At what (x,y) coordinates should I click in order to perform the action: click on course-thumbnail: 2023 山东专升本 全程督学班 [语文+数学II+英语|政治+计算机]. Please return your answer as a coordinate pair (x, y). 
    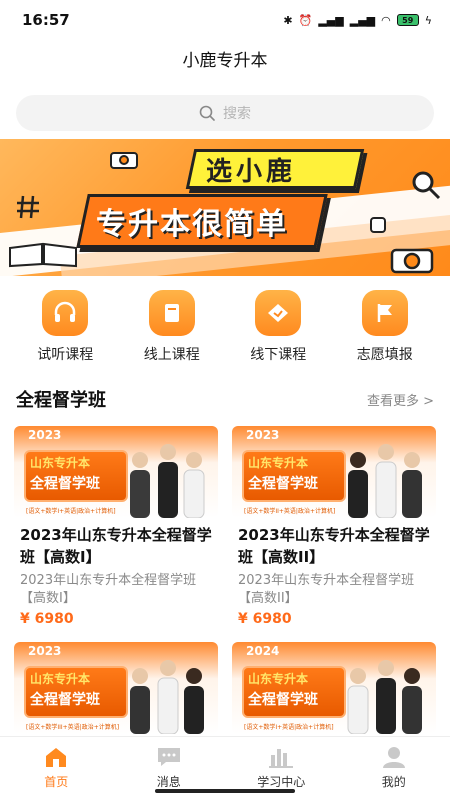
    Looking at the image, I should click on (334, 472).